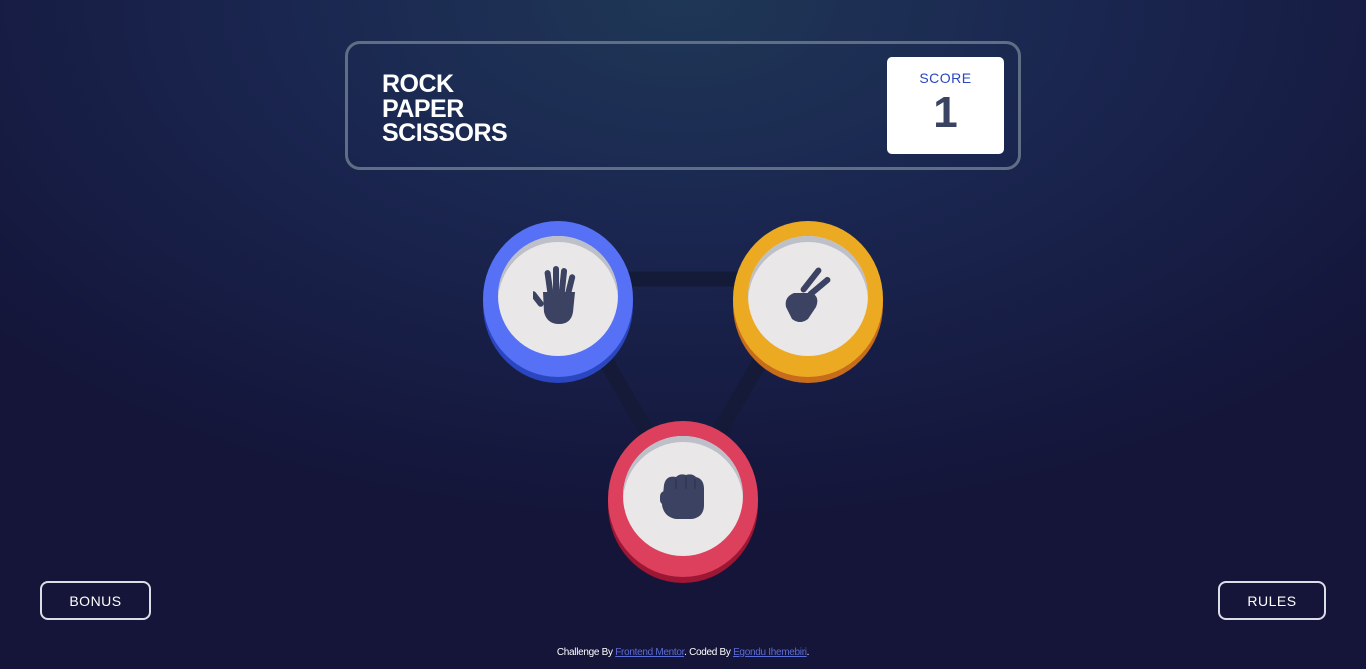 The height and width of the screenshot is (669, 1366). I want to click on paper-hand-icon, so click(554, 295).